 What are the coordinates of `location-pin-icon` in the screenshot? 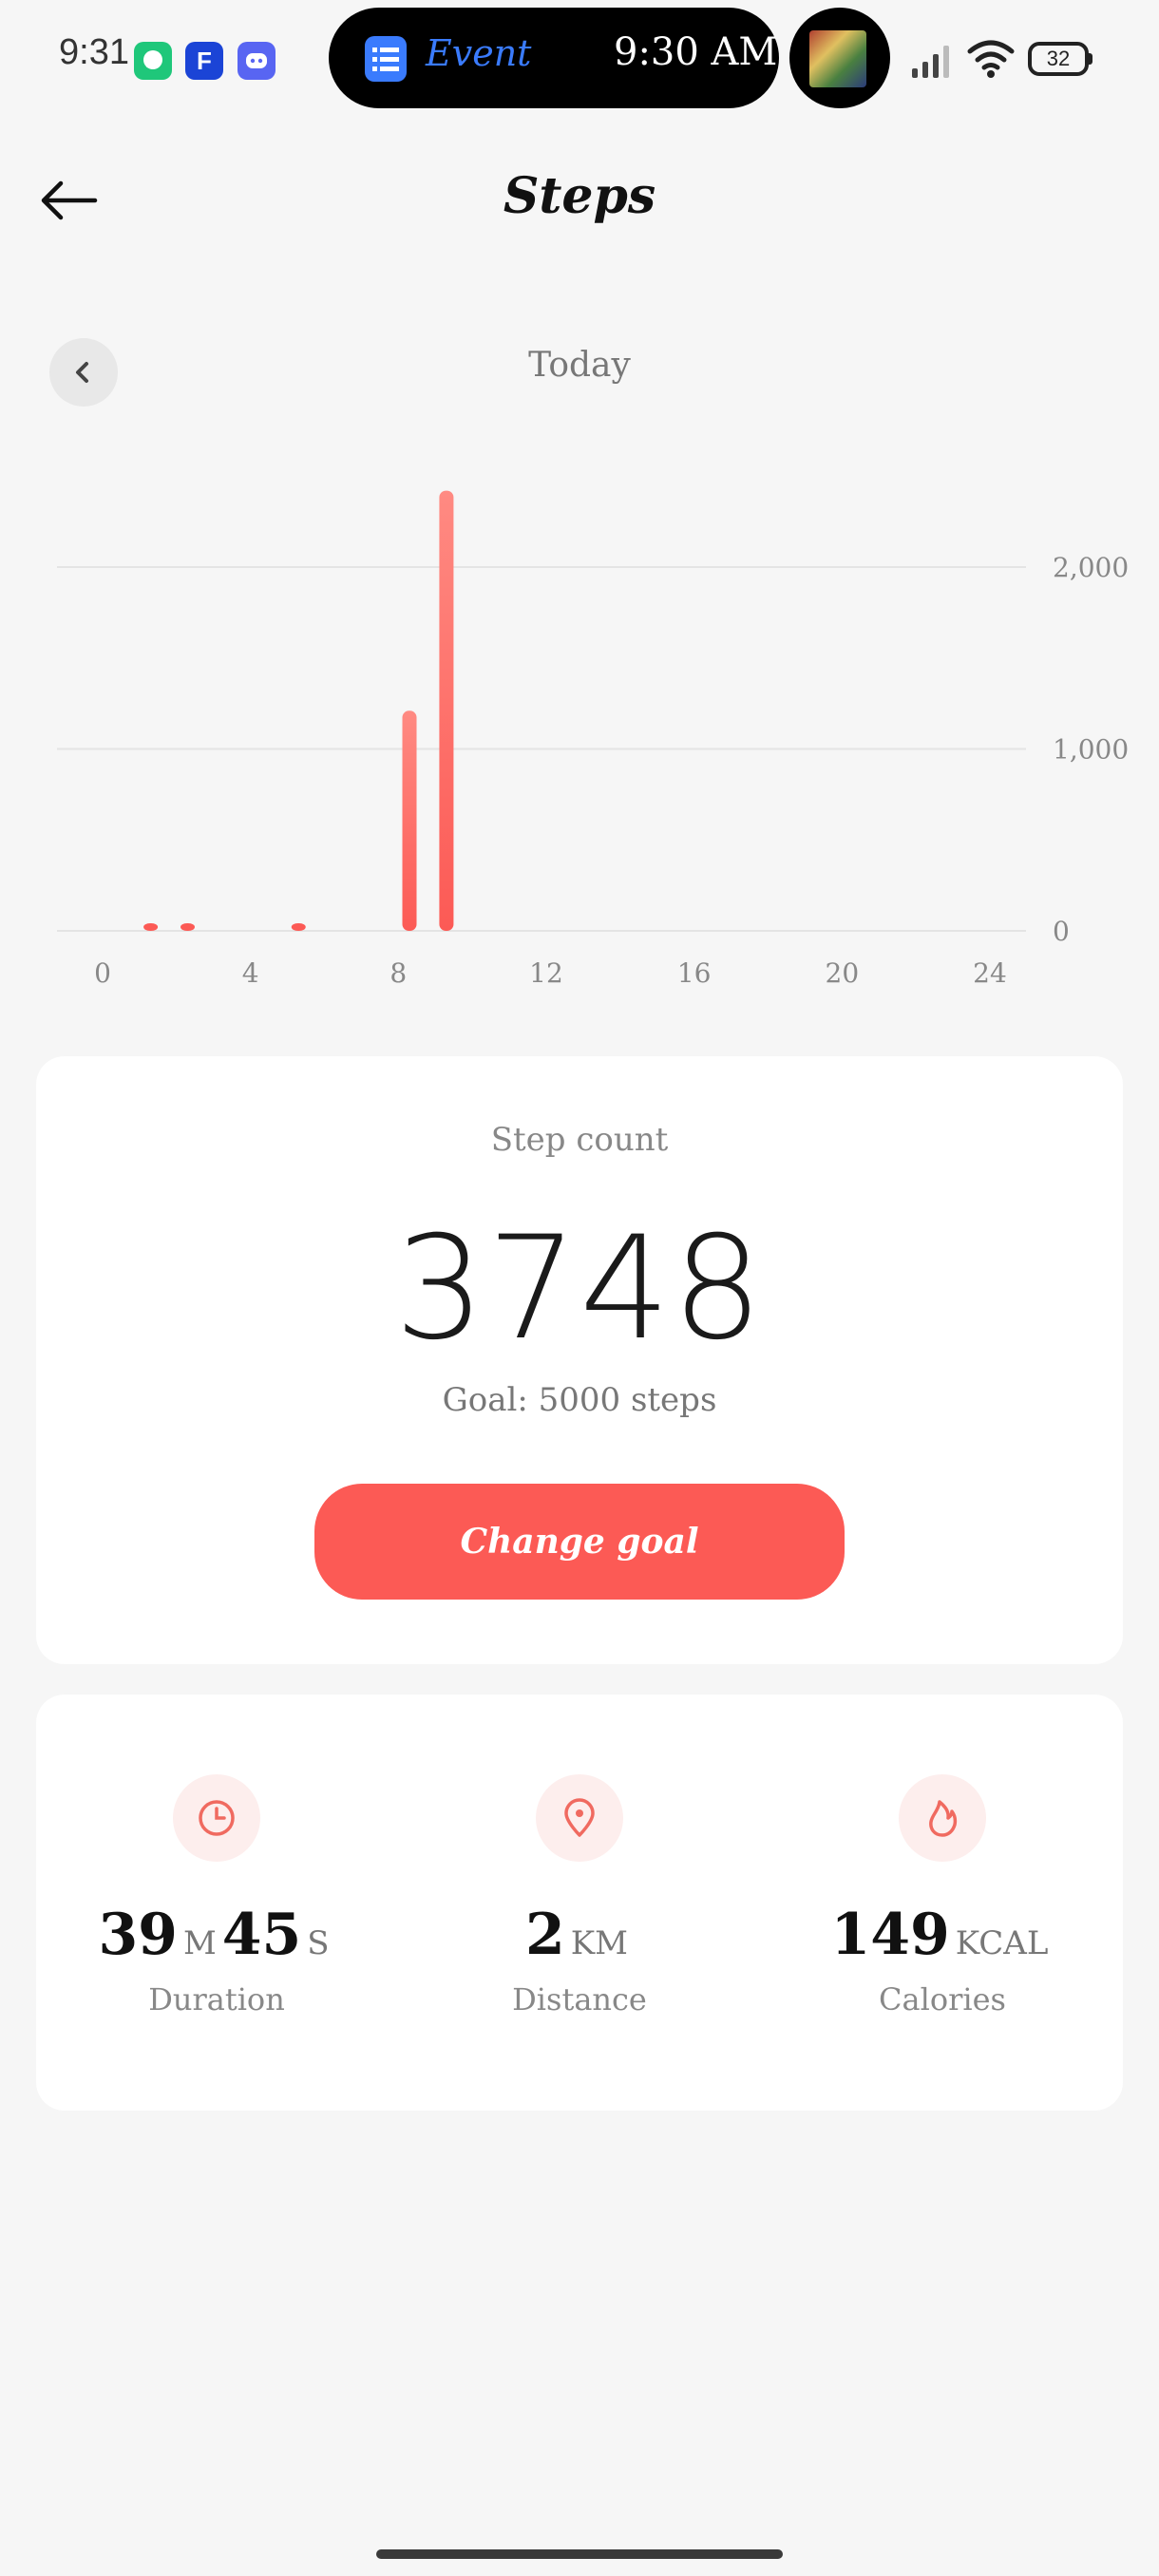 It's located at (579, 1818).